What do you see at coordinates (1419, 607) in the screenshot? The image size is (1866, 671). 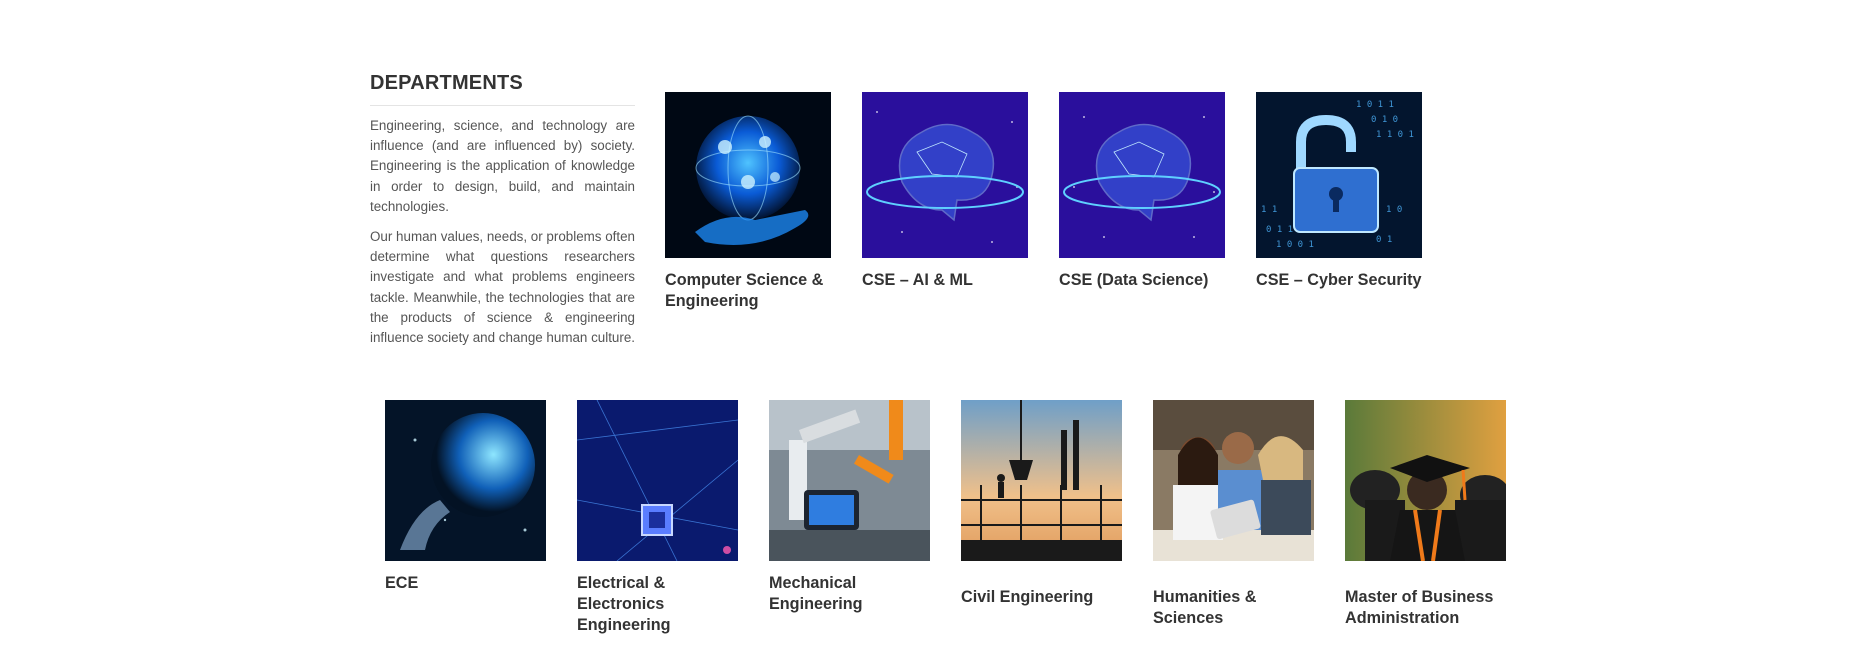 I see `department-label: Master of Business Administration` at bounding box center [1419, 607].